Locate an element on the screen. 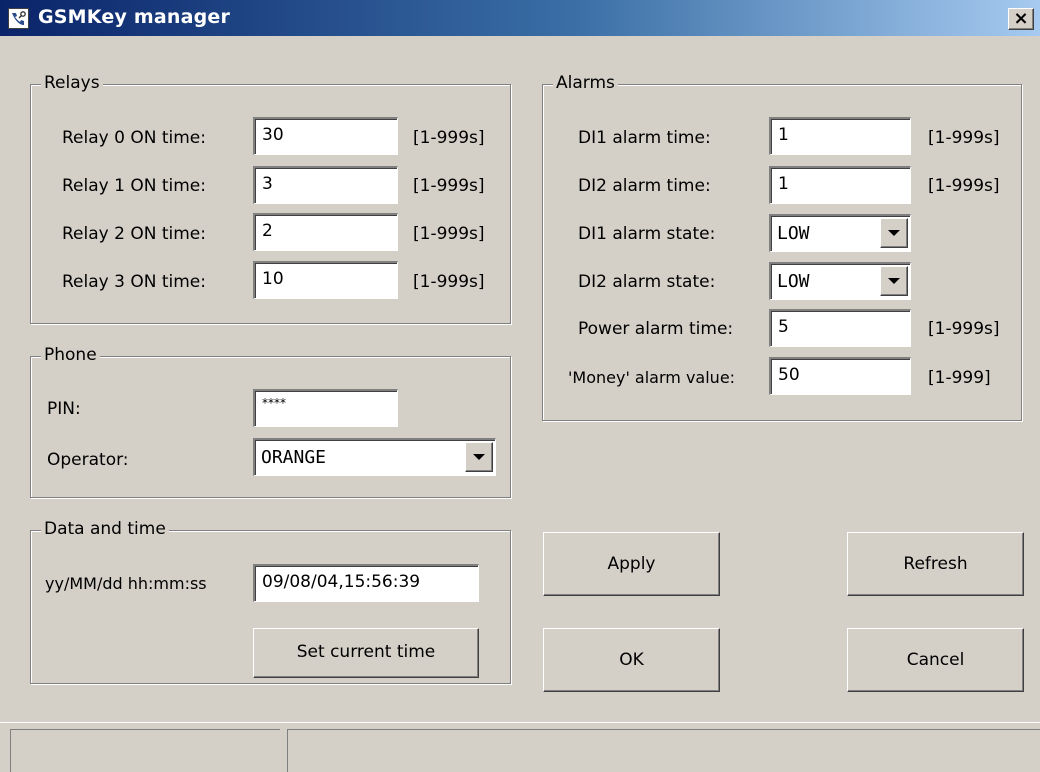 This screenshot has height=772, width=1040. set-current-time-label: Set current time is located at coordinates (366, 652).